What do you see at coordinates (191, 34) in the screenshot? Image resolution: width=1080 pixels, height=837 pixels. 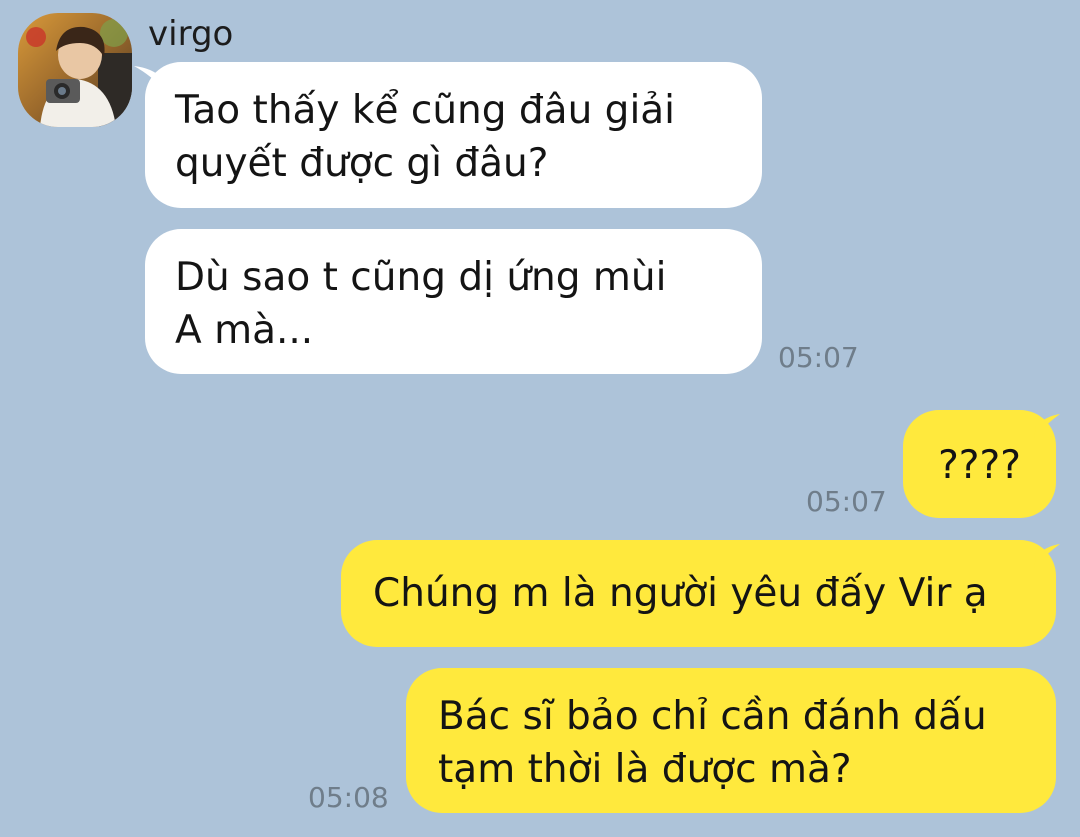 I see `contact-name: virgo` at bounding box center [191, 34].